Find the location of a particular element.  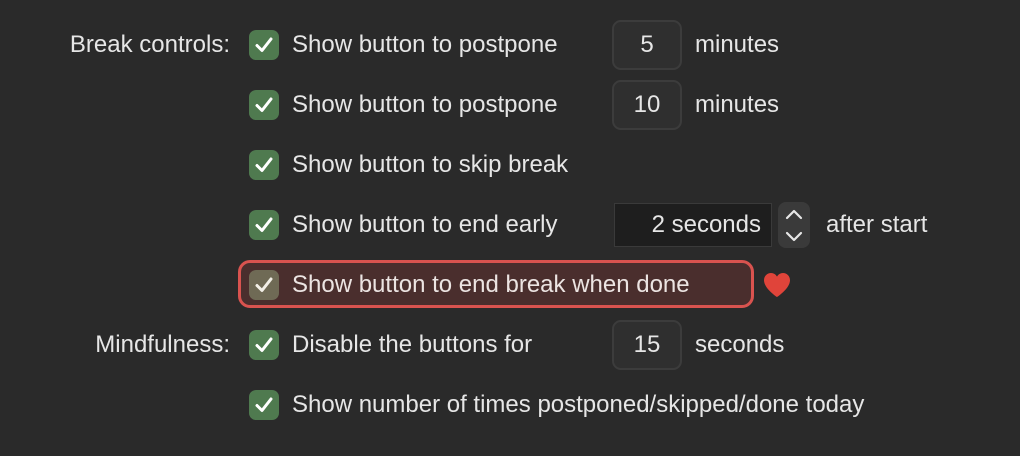

skip-row: Show button to skip break is located at coordinates (510, 165).